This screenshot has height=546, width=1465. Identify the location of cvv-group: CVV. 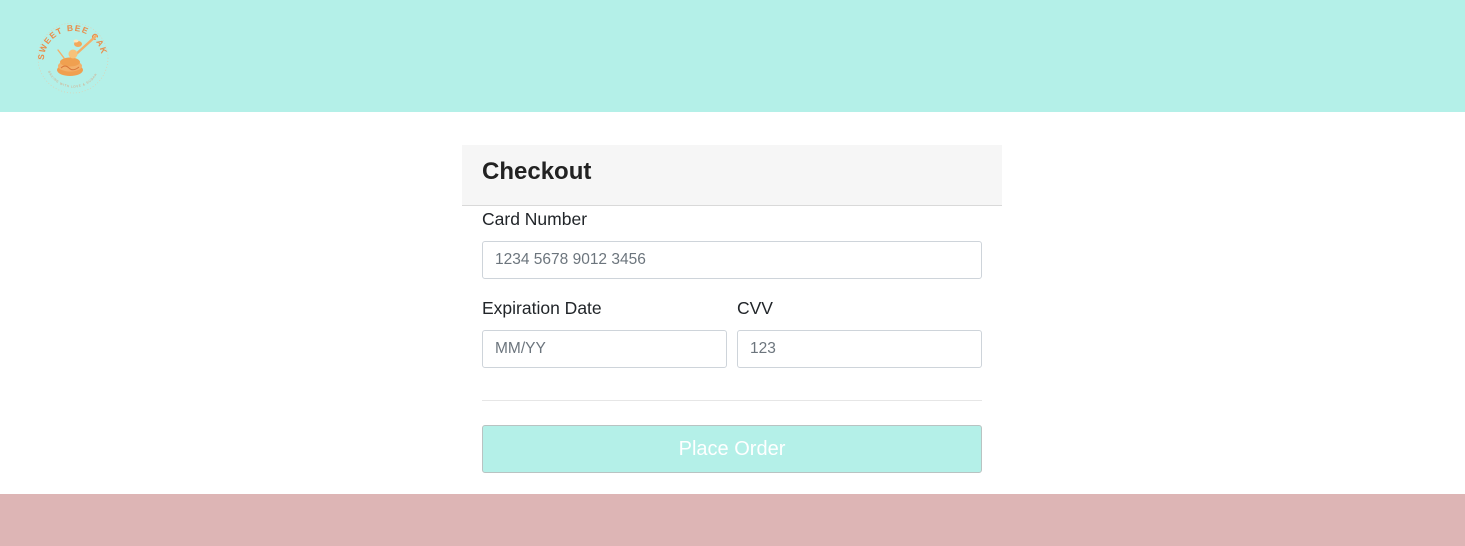
(859, 333).